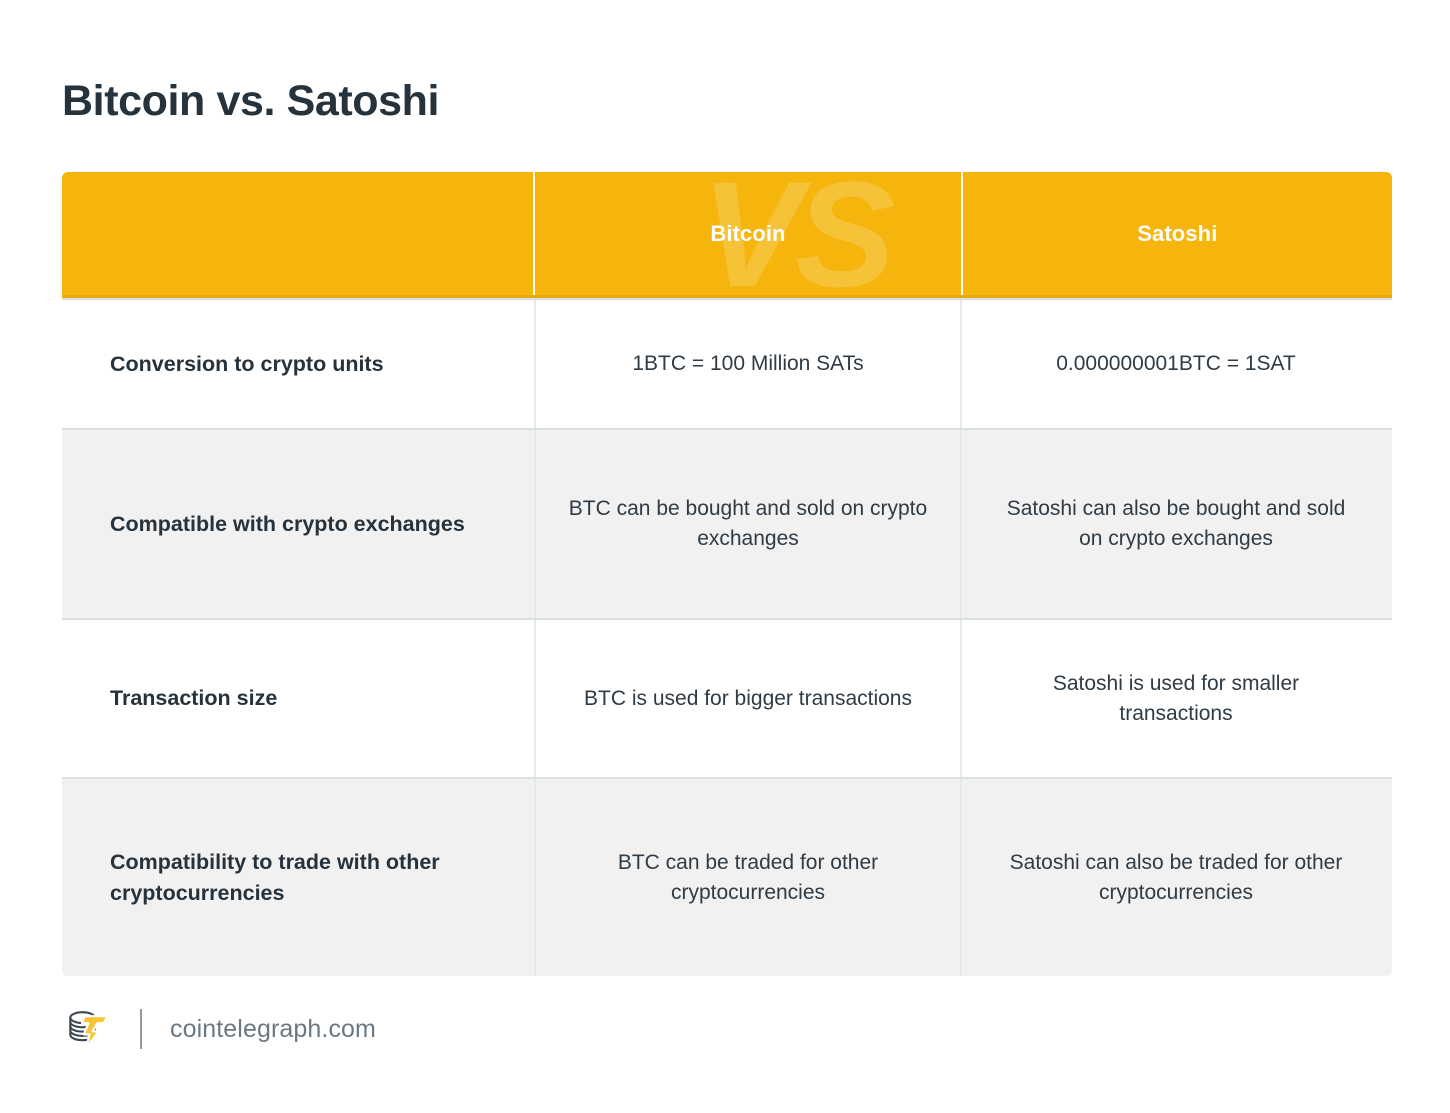 The width and height of the screenshot is (1450, 1113). I want to click on row-label: Transaction size, so click(194, 698).